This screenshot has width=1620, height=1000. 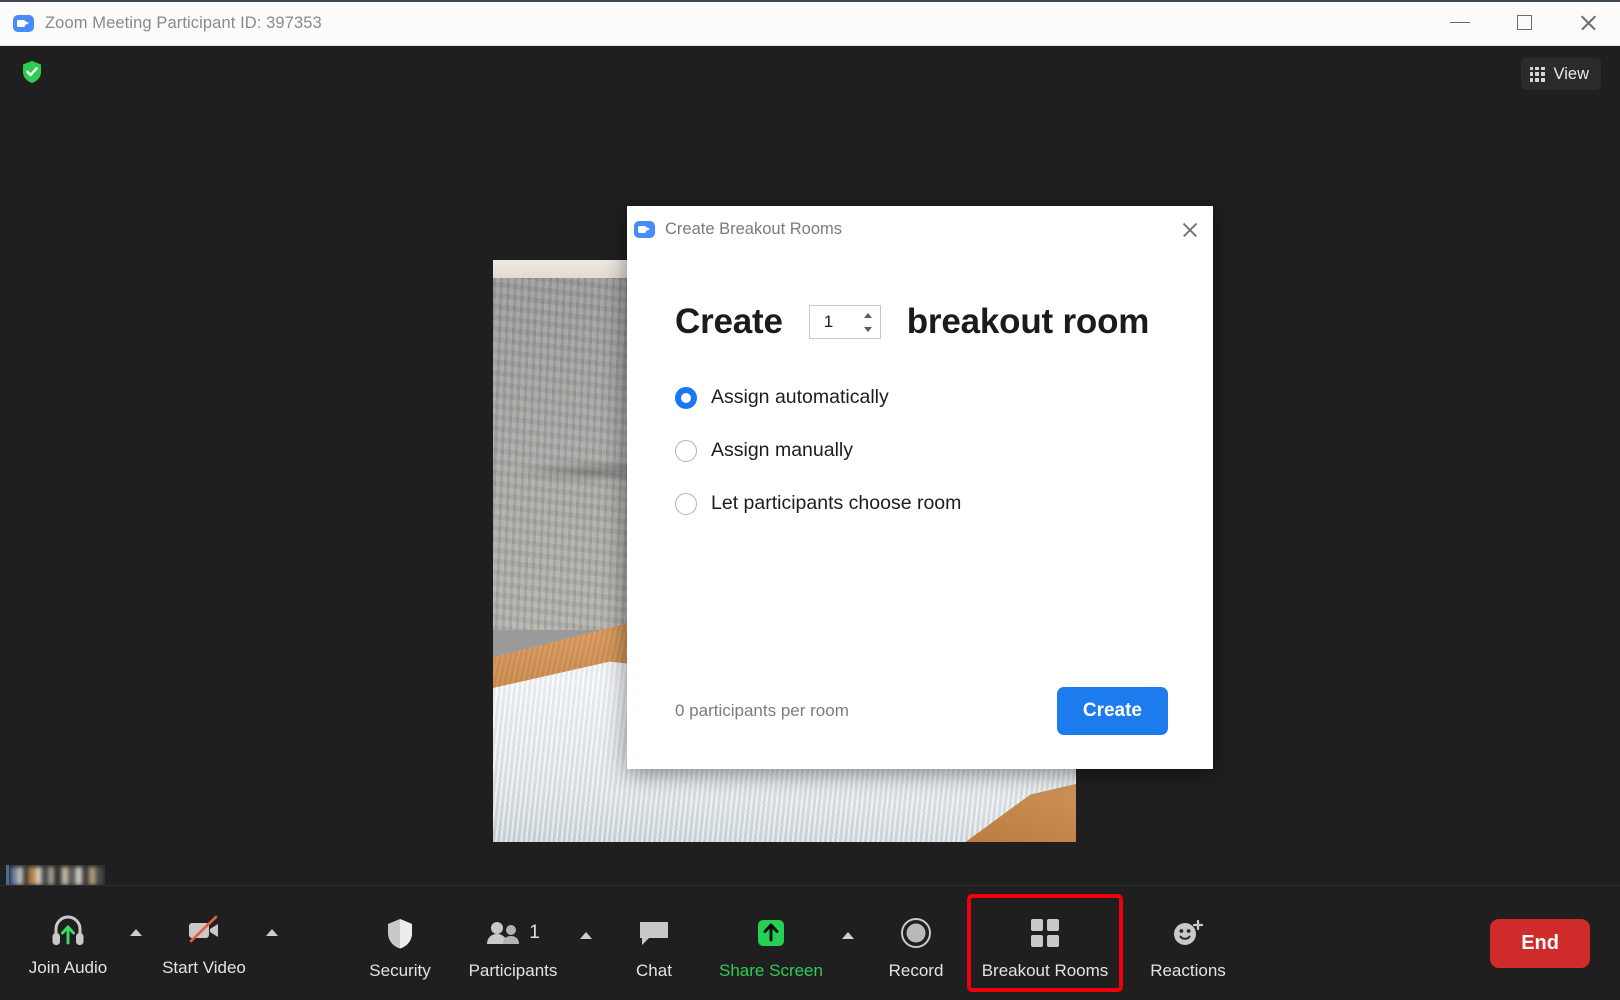 I want to click on option-label: Assign automatically, so click(x=800, y=397).